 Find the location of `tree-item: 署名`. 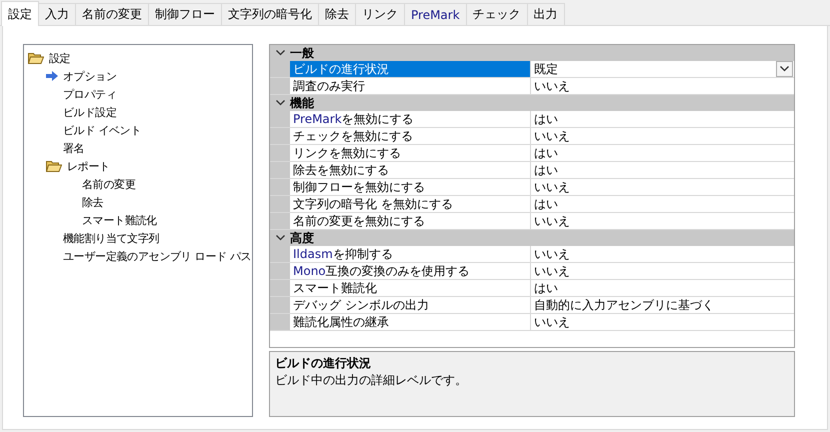

tree-item: 署名 is located at coordinates (73, 148).